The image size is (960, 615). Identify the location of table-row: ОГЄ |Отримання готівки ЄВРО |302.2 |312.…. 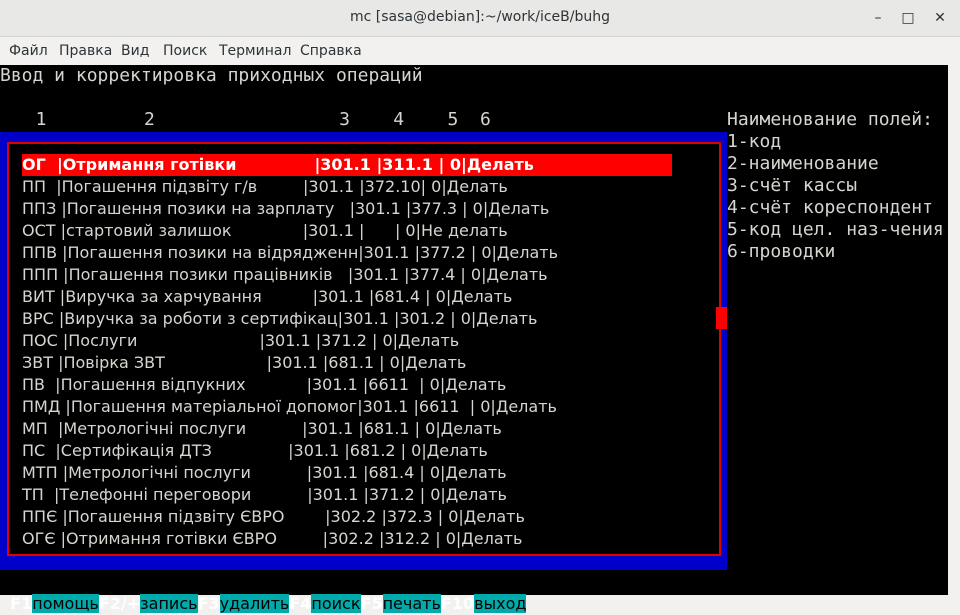
(272, 539).